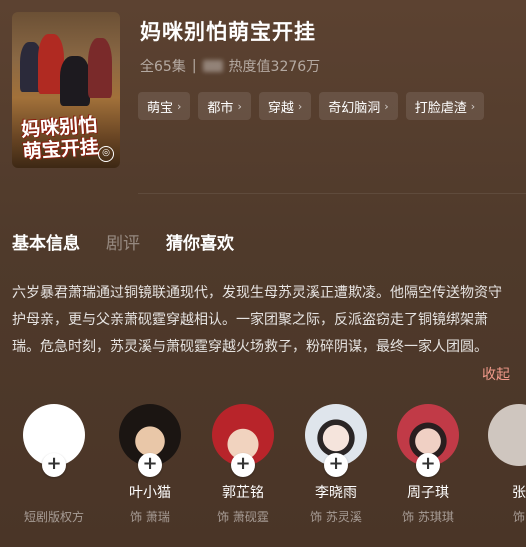 The image size is (526, 547). I want to click on drama-meta: 全65集 | 热度值3276万, so click(230, 66).